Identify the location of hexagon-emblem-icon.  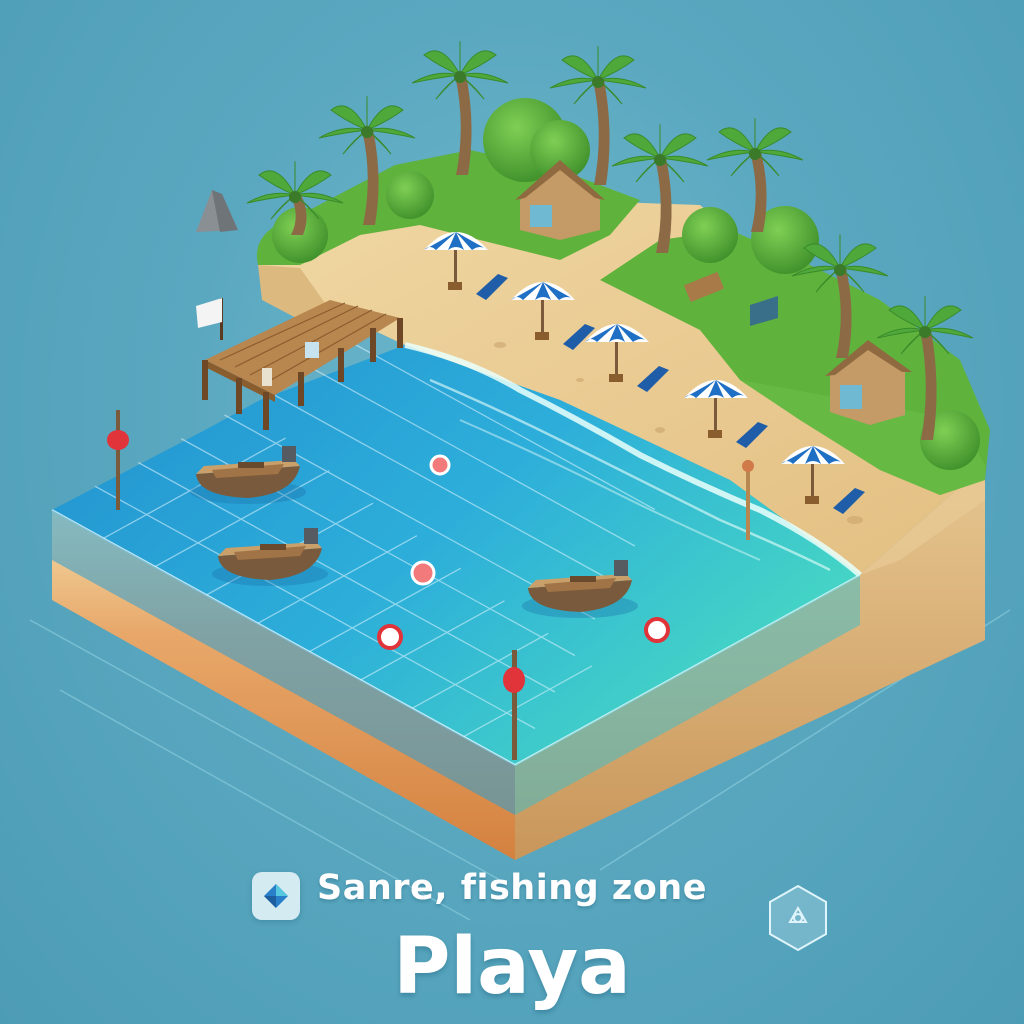
(798, 918).